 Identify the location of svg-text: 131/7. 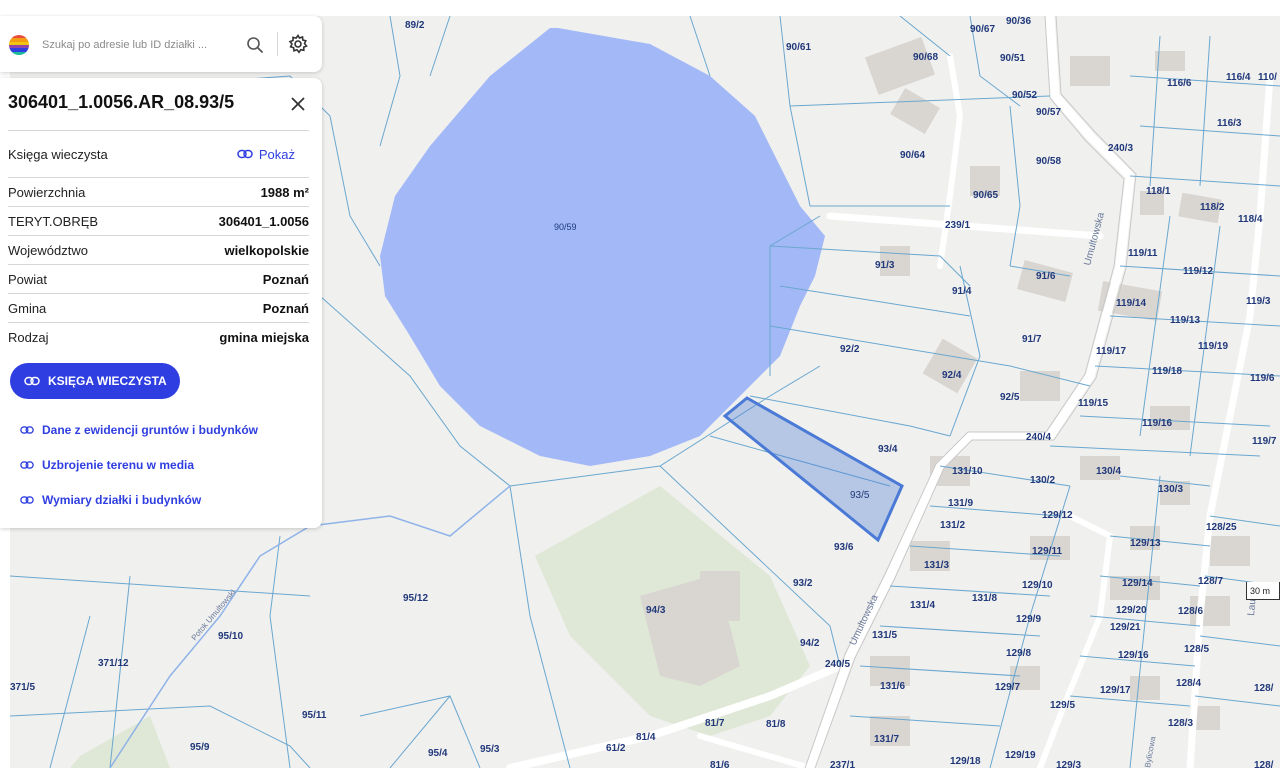
(886, 739).